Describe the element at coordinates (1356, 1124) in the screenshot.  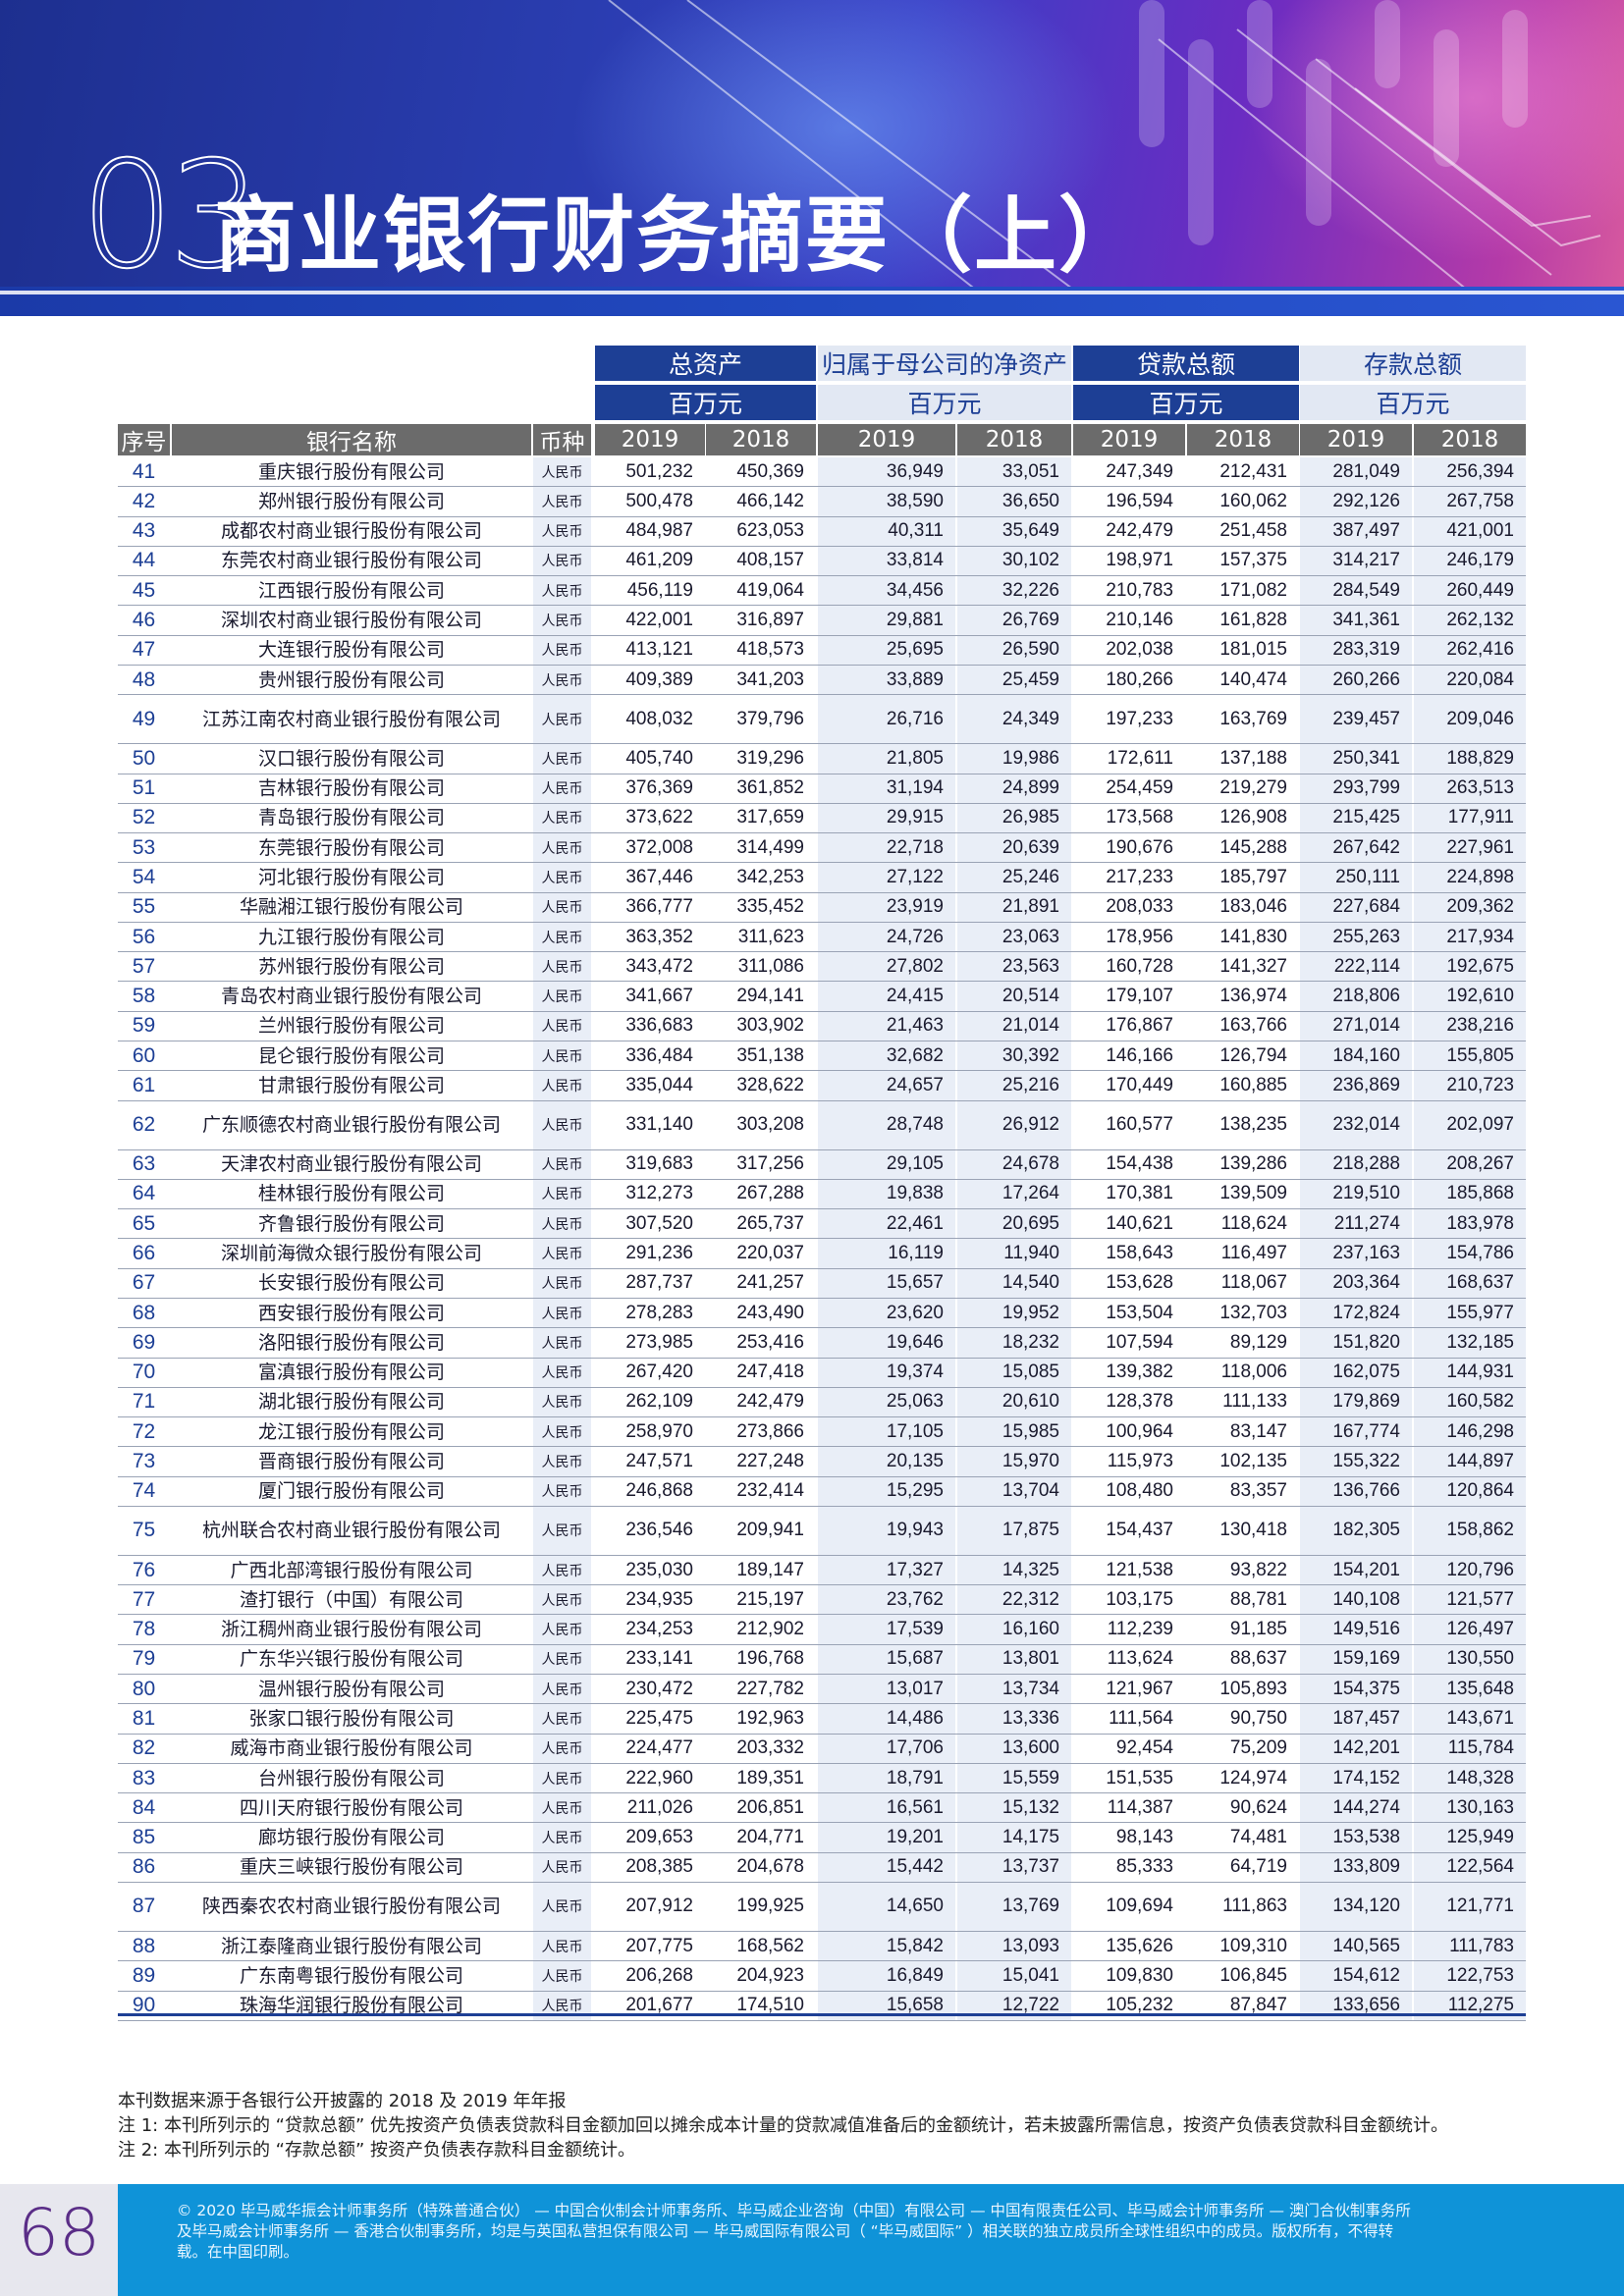
I see `value-cell: 232,014` at that location.